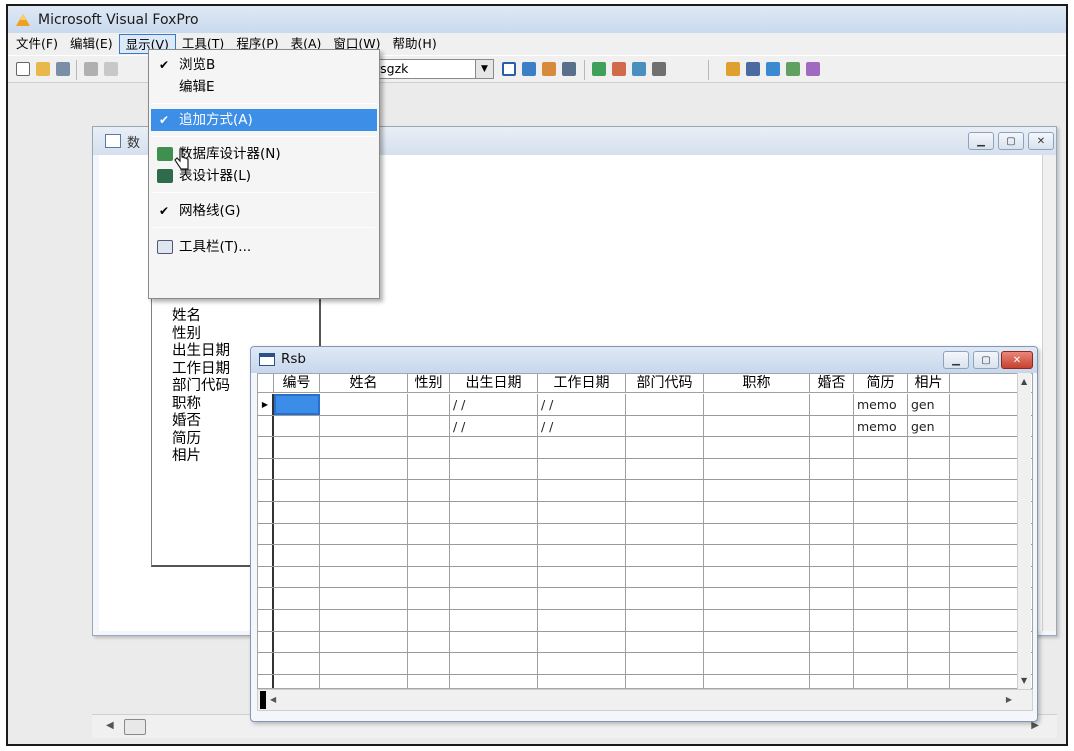  Describe the element at coordinates (111, 69) in the screenshot. I see `print-preview-icon` at that location.